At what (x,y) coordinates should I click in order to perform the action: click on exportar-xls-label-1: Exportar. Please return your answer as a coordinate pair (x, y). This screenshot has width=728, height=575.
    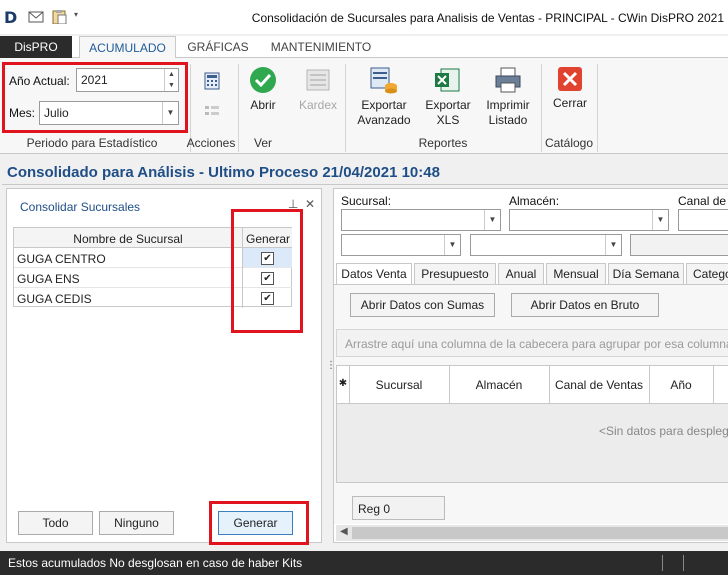
    Looking at the image, I should click on (448, 105).